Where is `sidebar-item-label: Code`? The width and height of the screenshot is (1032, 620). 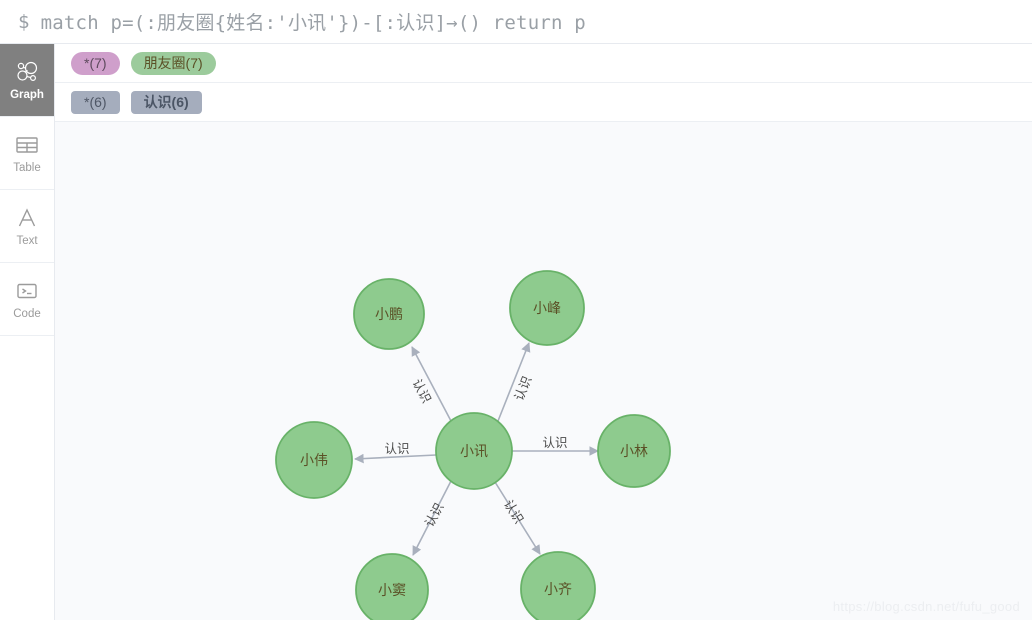
sidebar-item-label: Code is located at coordinates (27, 313).